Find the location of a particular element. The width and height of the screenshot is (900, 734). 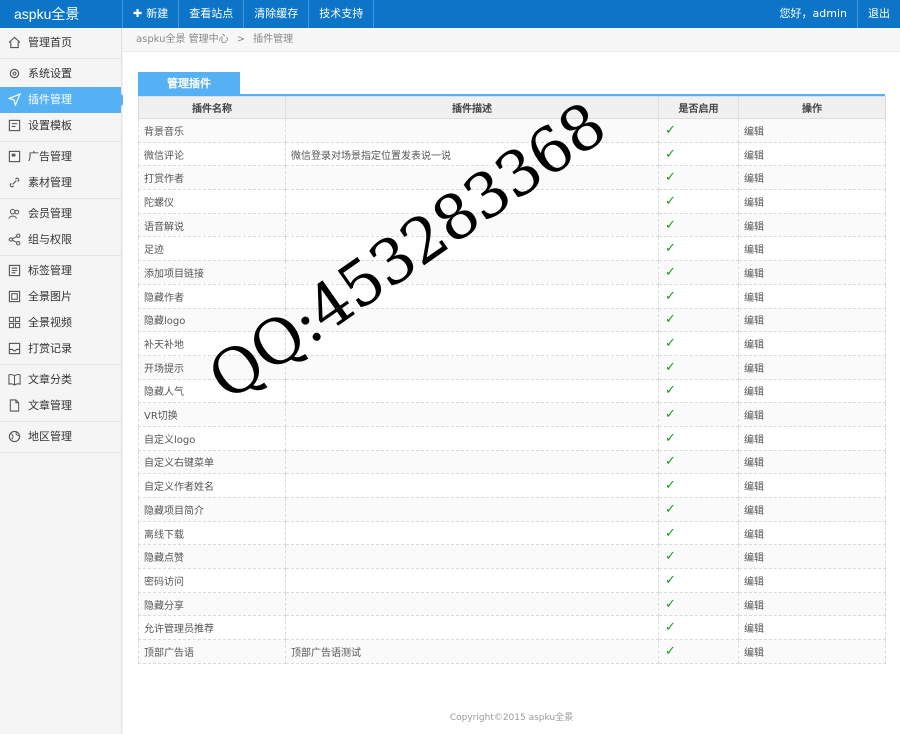

sidebar-item: 组与权限 is located at coordinates (60, 240).